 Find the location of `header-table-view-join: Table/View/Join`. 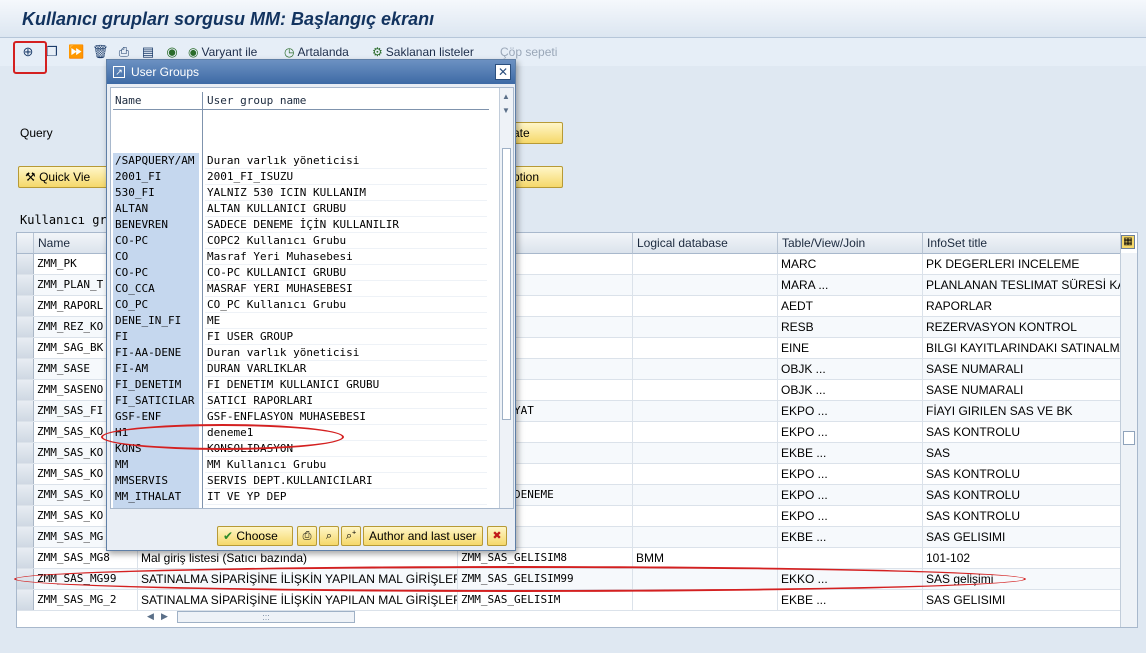

header-table-view-join: Table/View/Join is located at coordinates (850, 243).